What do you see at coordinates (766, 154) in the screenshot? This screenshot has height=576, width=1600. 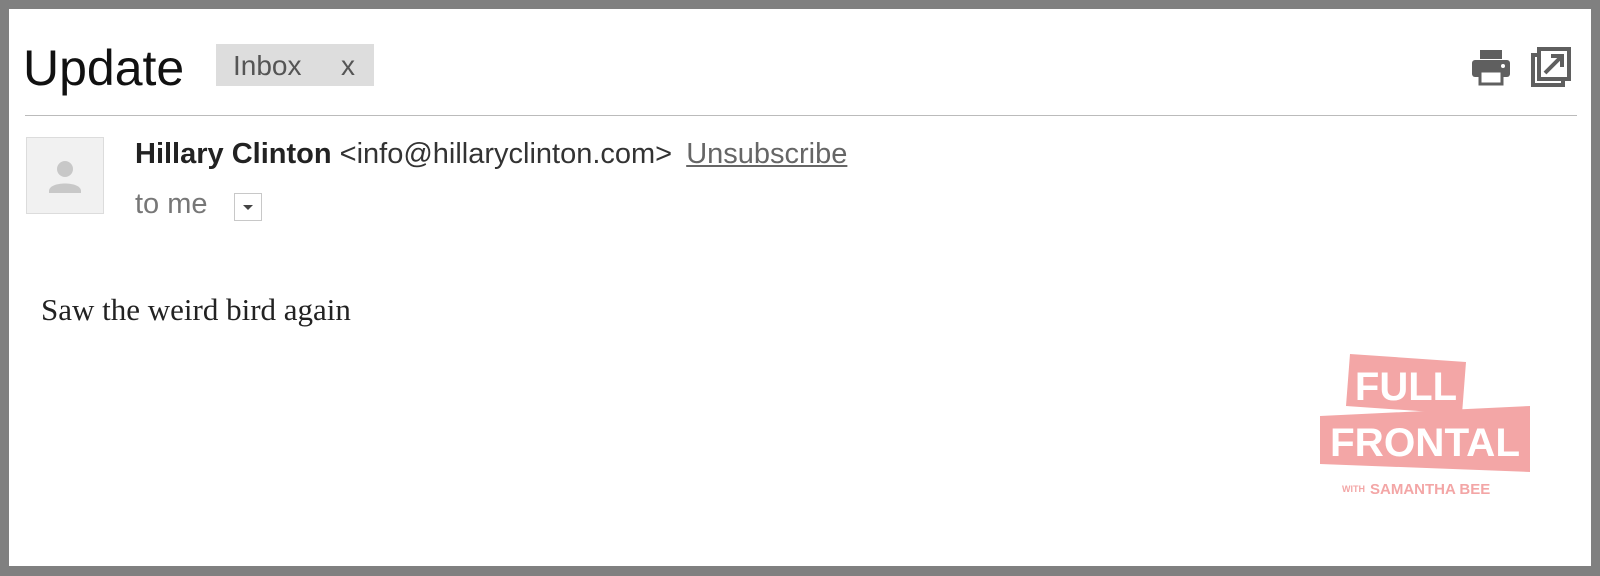 I see `unsubscribe-link: Unsubscribe` at bounding box center [766, 154].